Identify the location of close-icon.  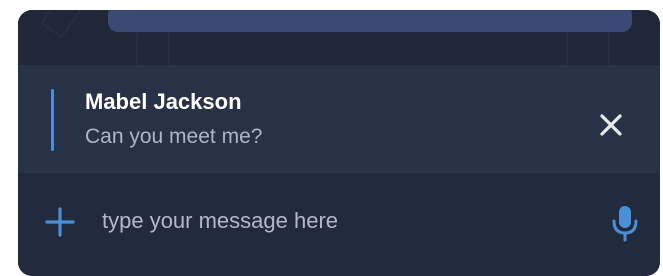
(611, 125).